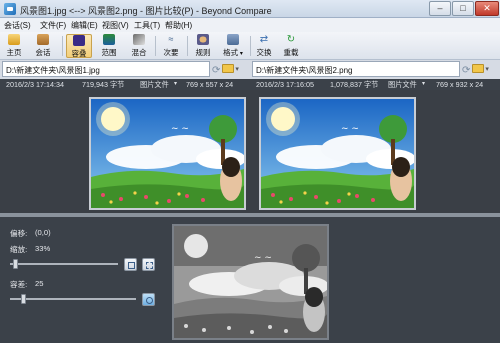 This screenshot has height=343, width=500. What do you see at coordinates (103, 84) in the screenshot?
I see `left-size: 719,943 字节` at bounding box center [103, 84].